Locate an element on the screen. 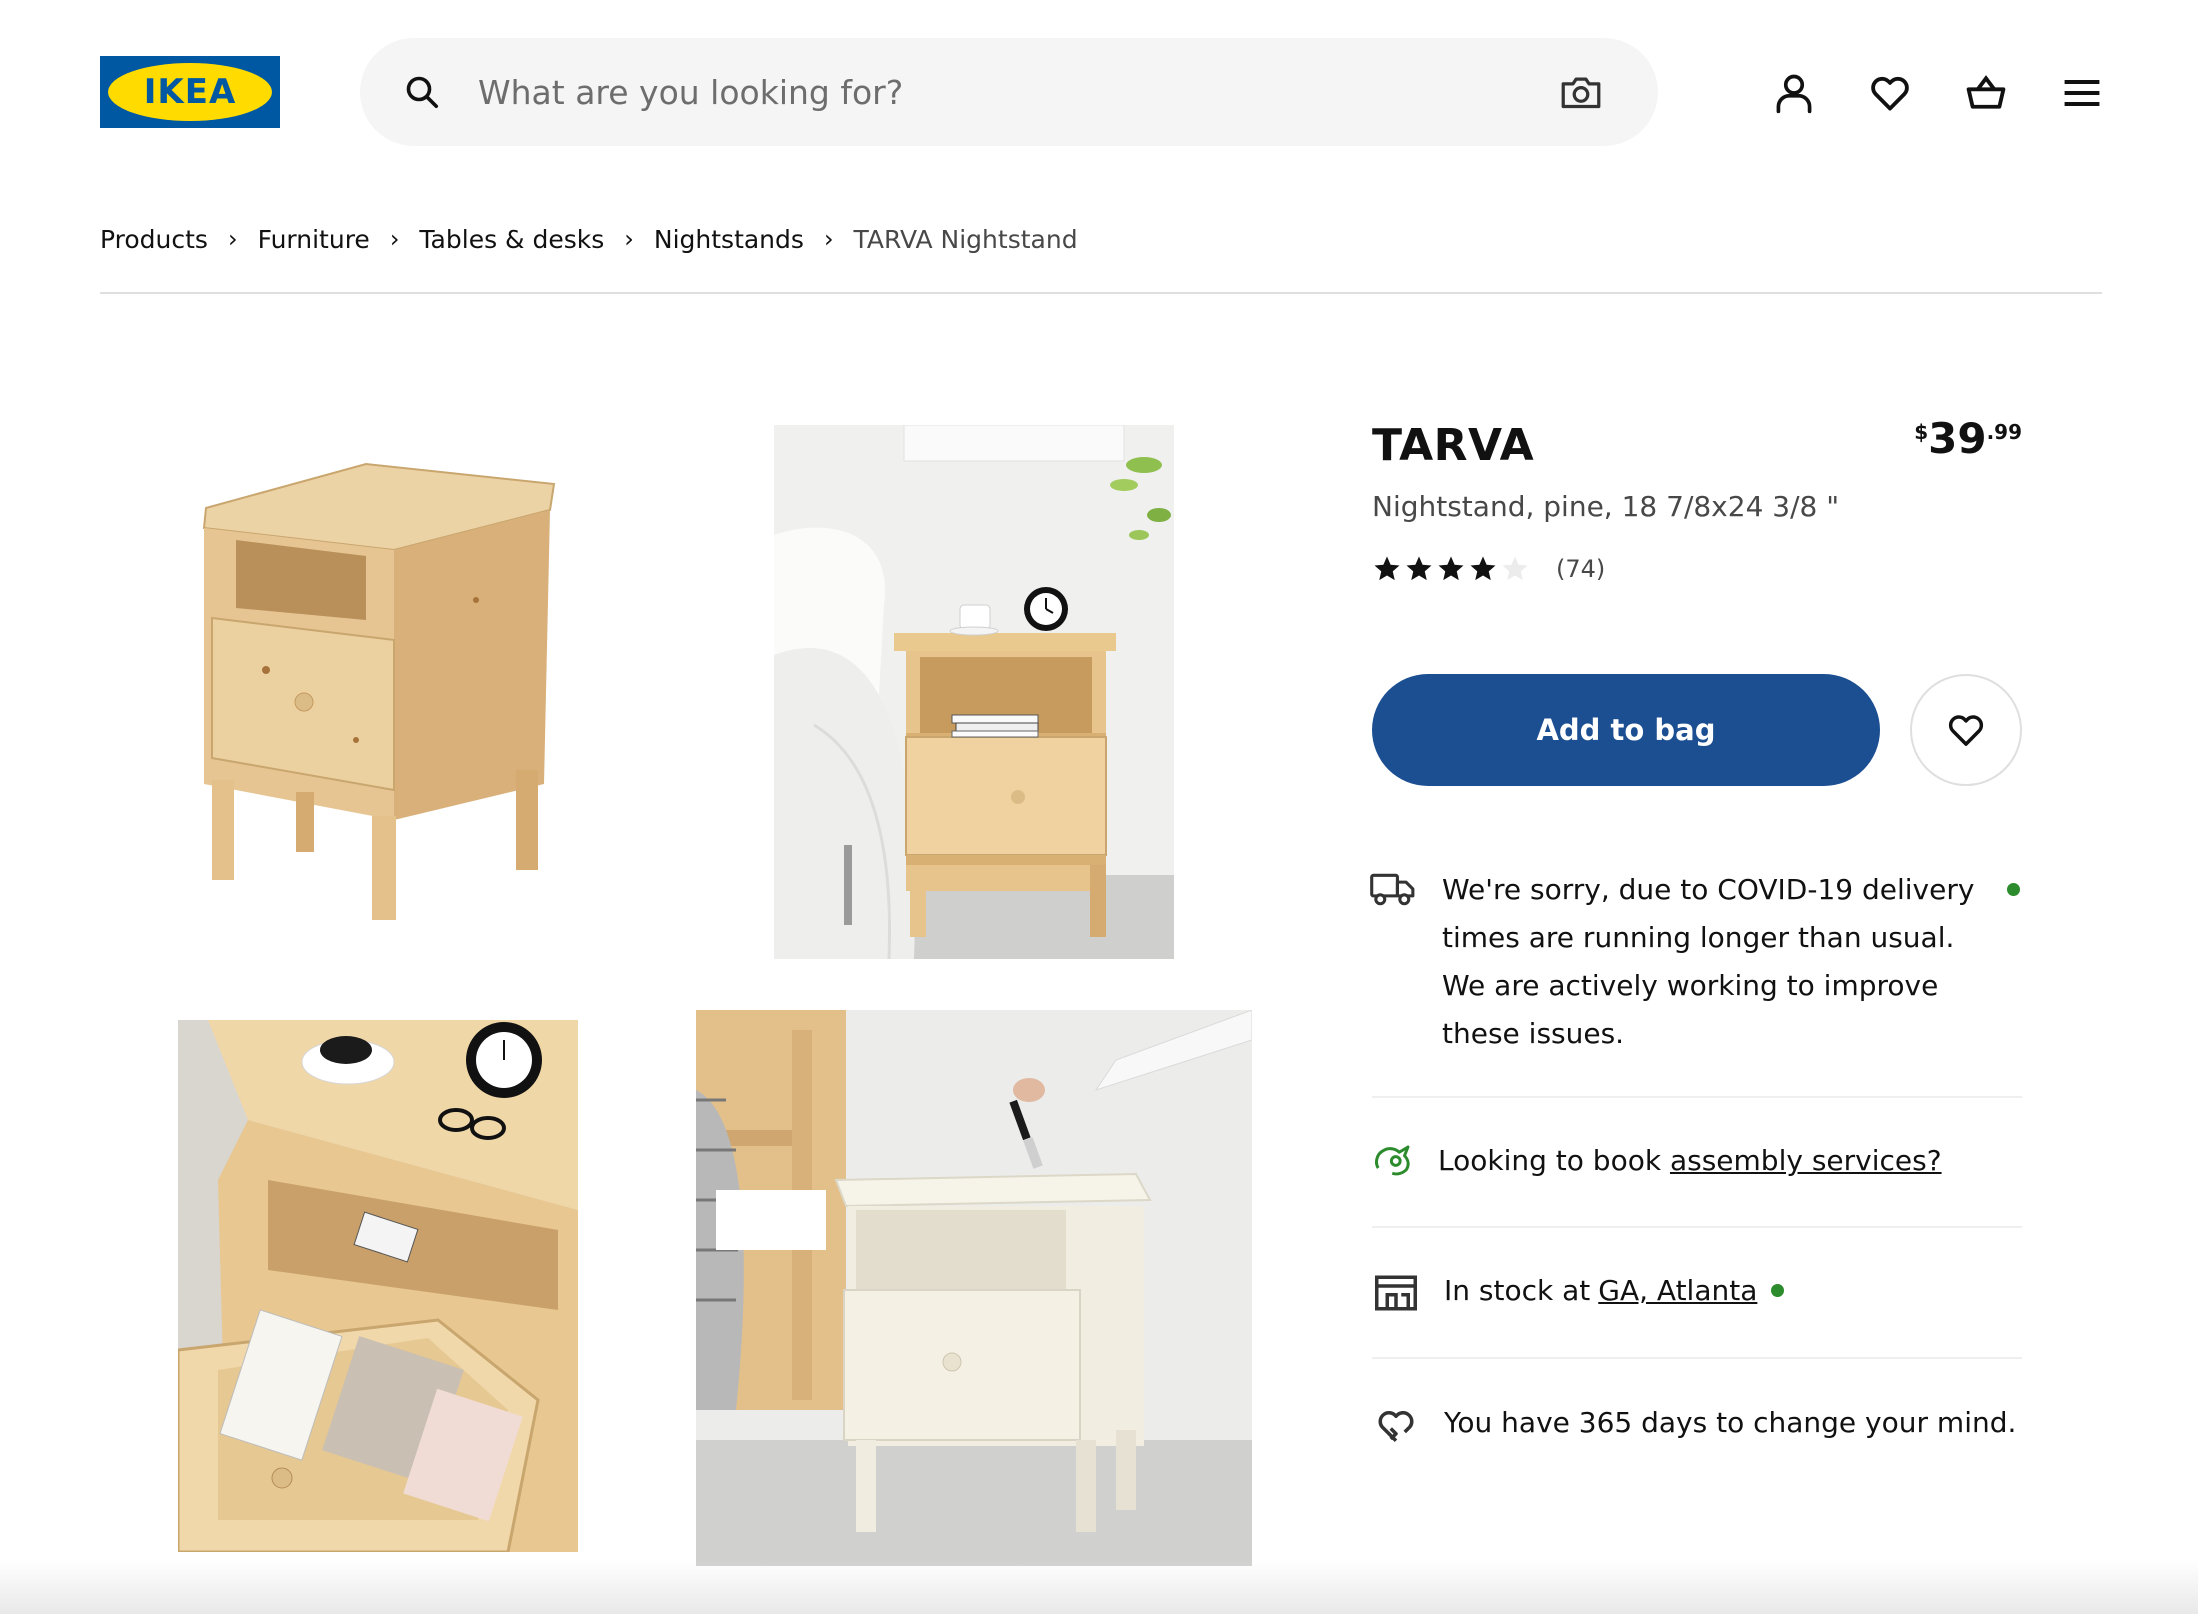  store-icon is located at coordinates (1396, 1293).